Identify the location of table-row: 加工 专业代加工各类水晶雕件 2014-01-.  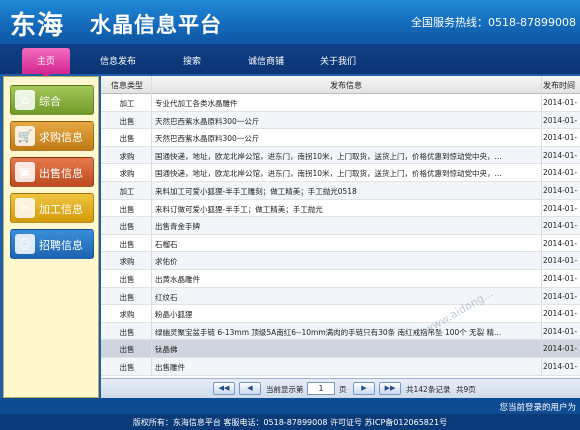
(340, 103).